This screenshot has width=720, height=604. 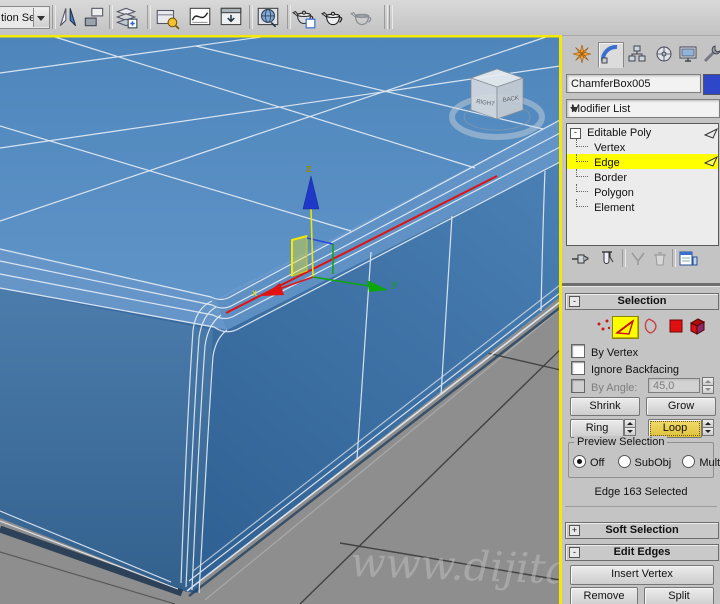 I want to click on subobject-edge-icon, so click(x=625, y=327).